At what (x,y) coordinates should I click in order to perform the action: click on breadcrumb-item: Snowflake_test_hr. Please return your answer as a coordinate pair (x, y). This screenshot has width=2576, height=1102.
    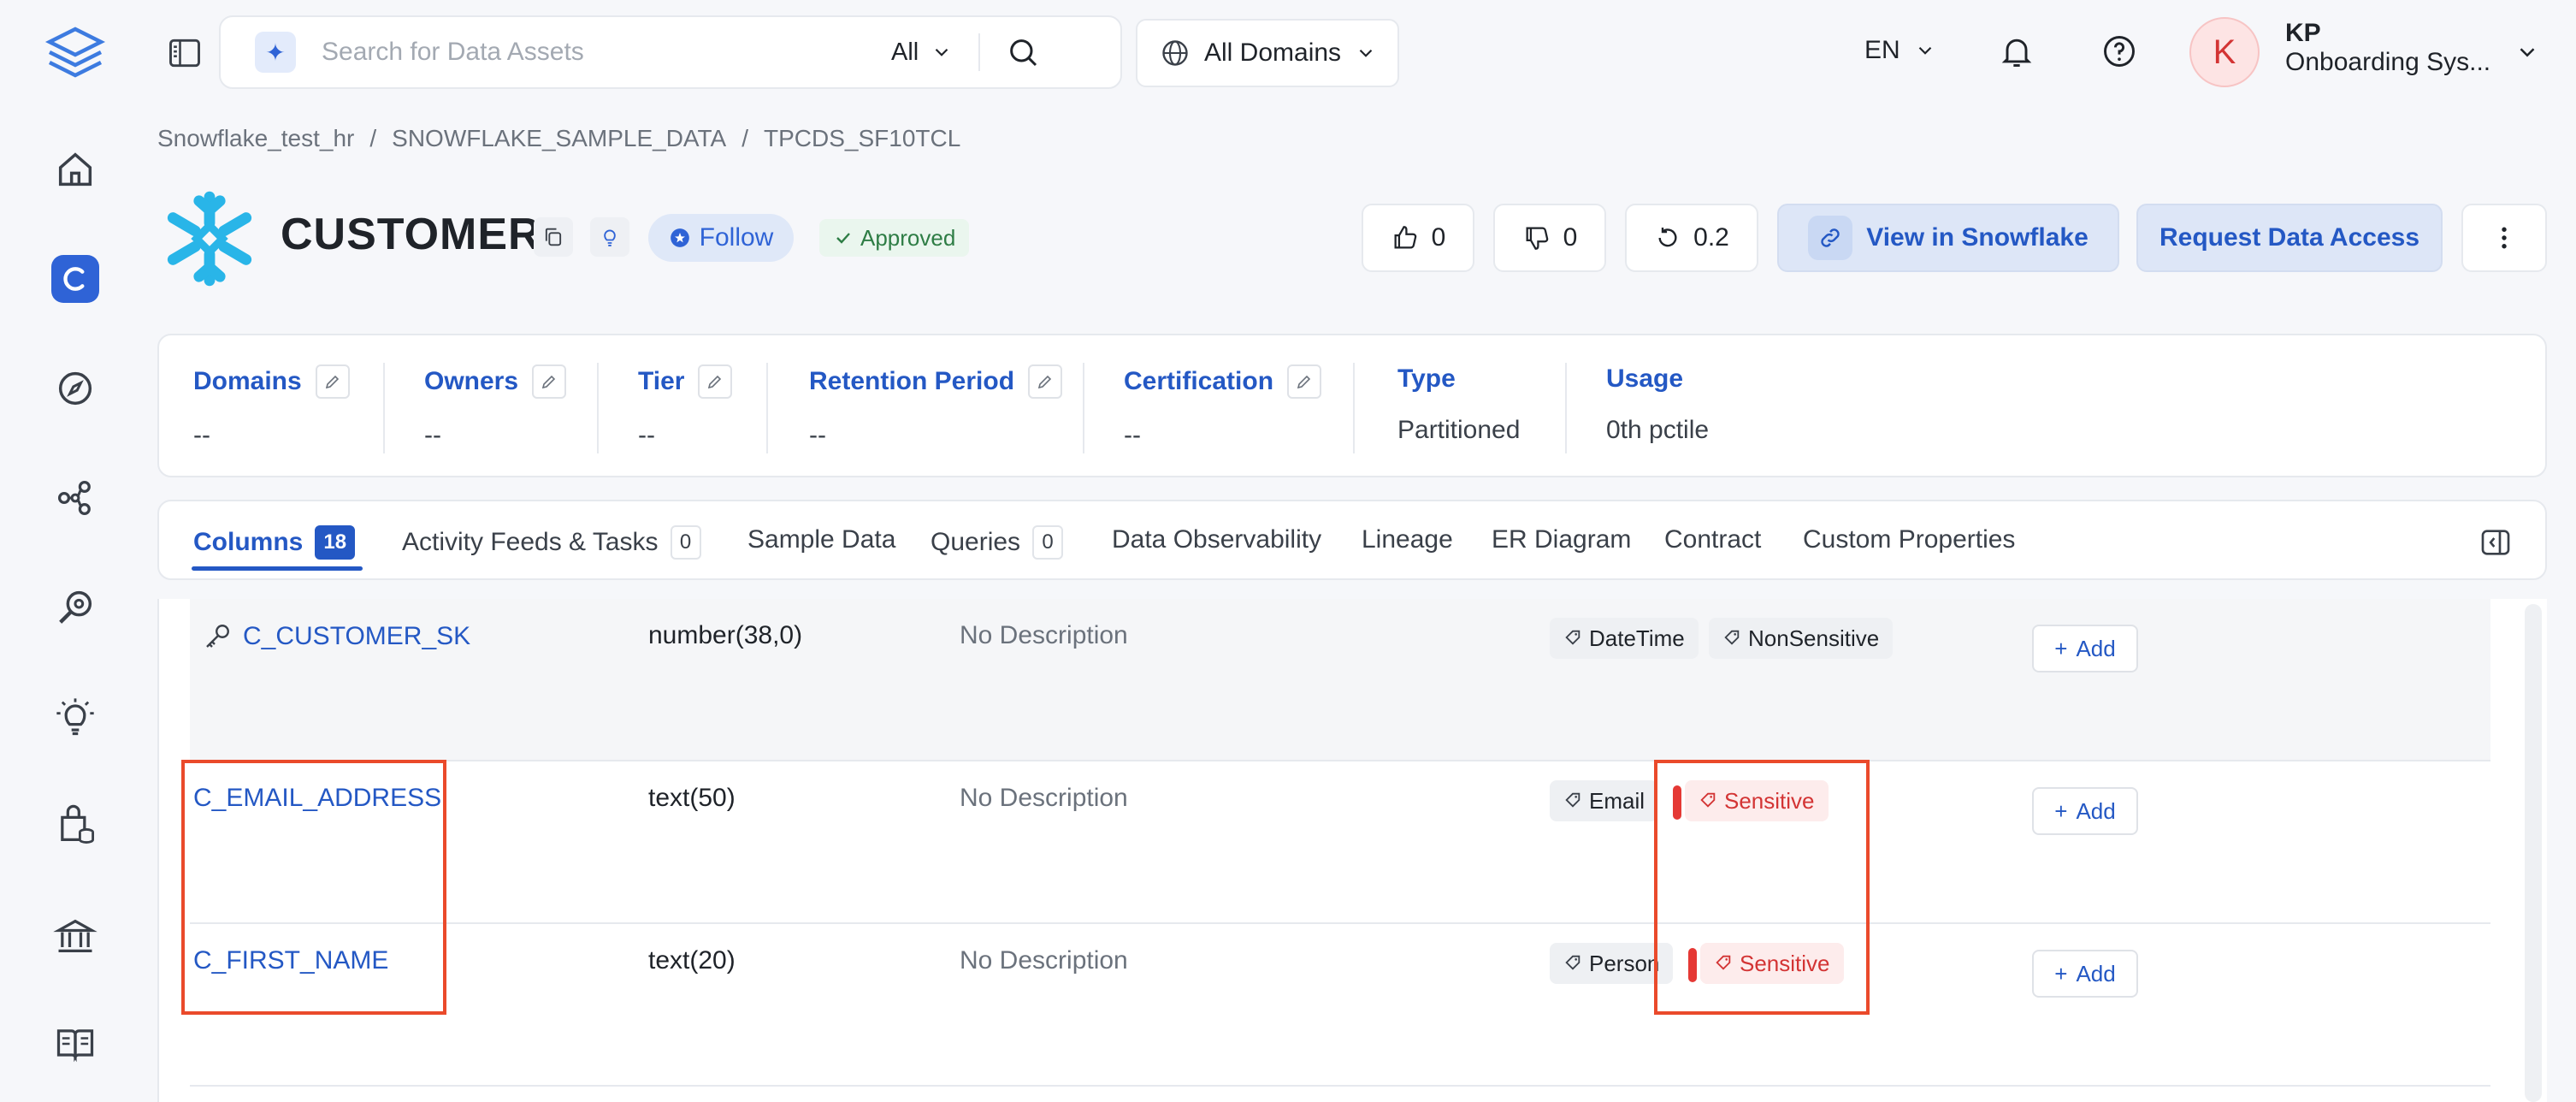
    Looking at the image, I should click on (255, 138).